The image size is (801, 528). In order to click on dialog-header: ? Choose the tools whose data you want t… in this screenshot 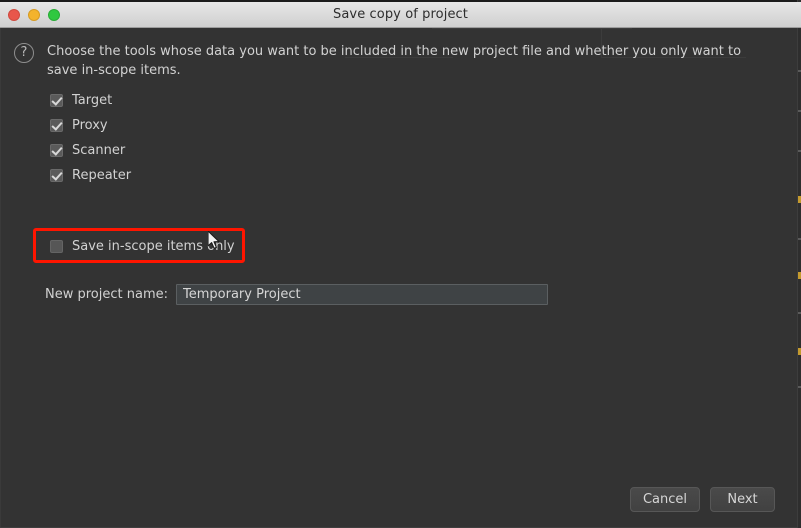, I will do `click(384, 61)`.